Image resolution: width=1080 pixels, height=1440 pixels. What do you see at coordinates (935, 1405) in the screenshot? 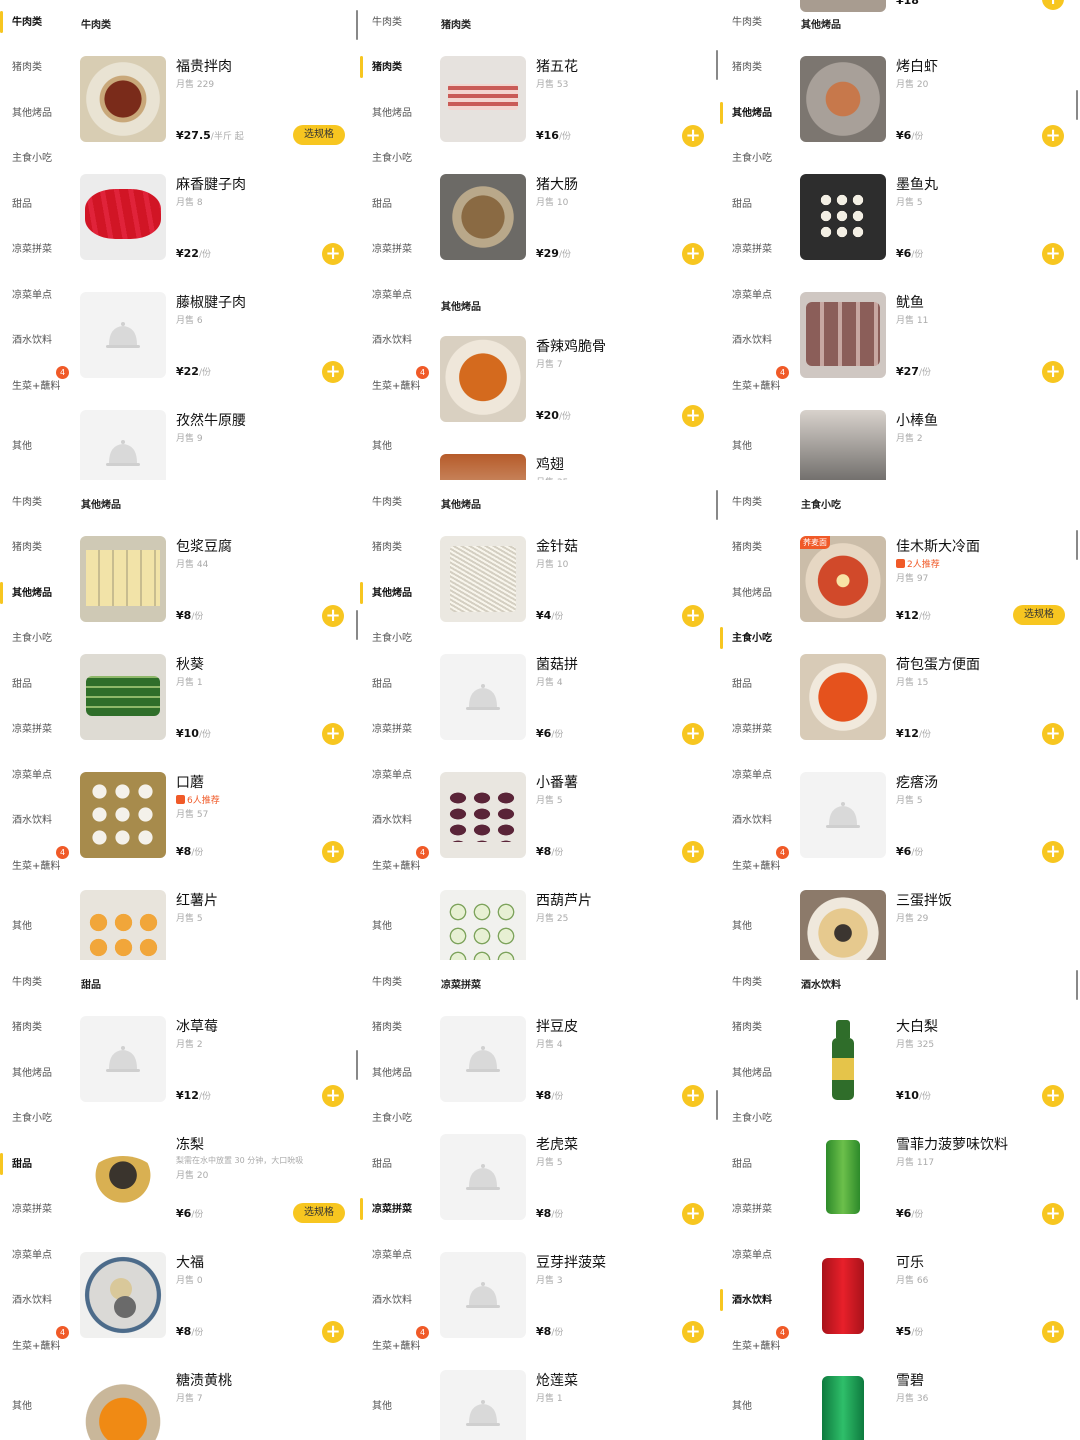
I see `menu-item: 雪碧 月售 36` at bounding box center [935, 1405].